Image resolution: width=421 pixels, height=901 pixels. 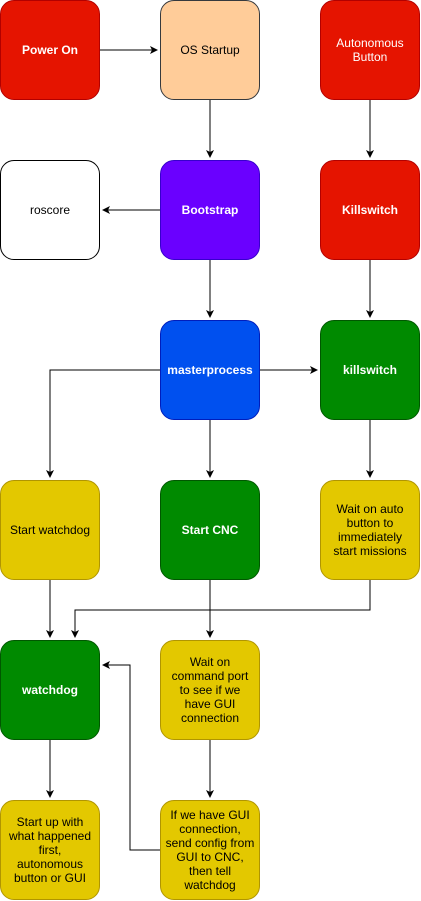 I want to click on masterprocess-label: masterprocess, so click(x=210, y=370).